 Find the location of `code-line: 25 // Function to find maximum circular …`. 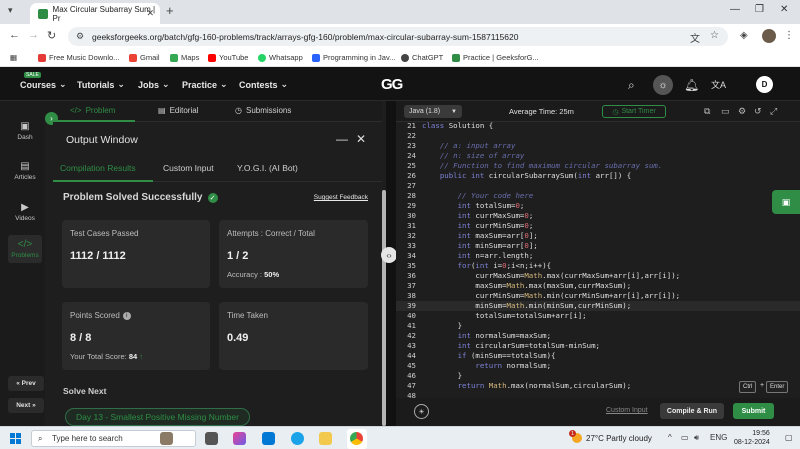

code-line: 25 // Function to find maximum circular … is located at coordinates (598, 166).